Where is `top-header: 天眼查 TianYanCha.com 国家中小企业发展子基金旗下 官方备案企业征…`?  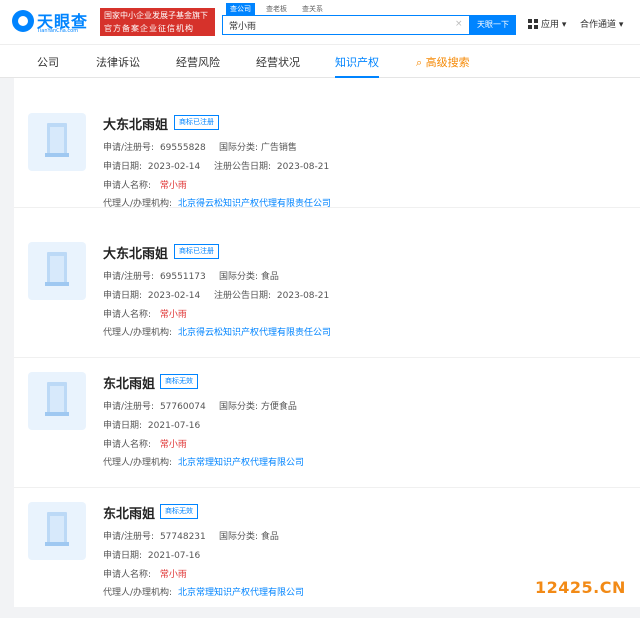
top-header: 天眼查 TianYanCha.com 国家中小企业发展子基金旗下 官方备案企业征… is located at coordinates (320, 22).